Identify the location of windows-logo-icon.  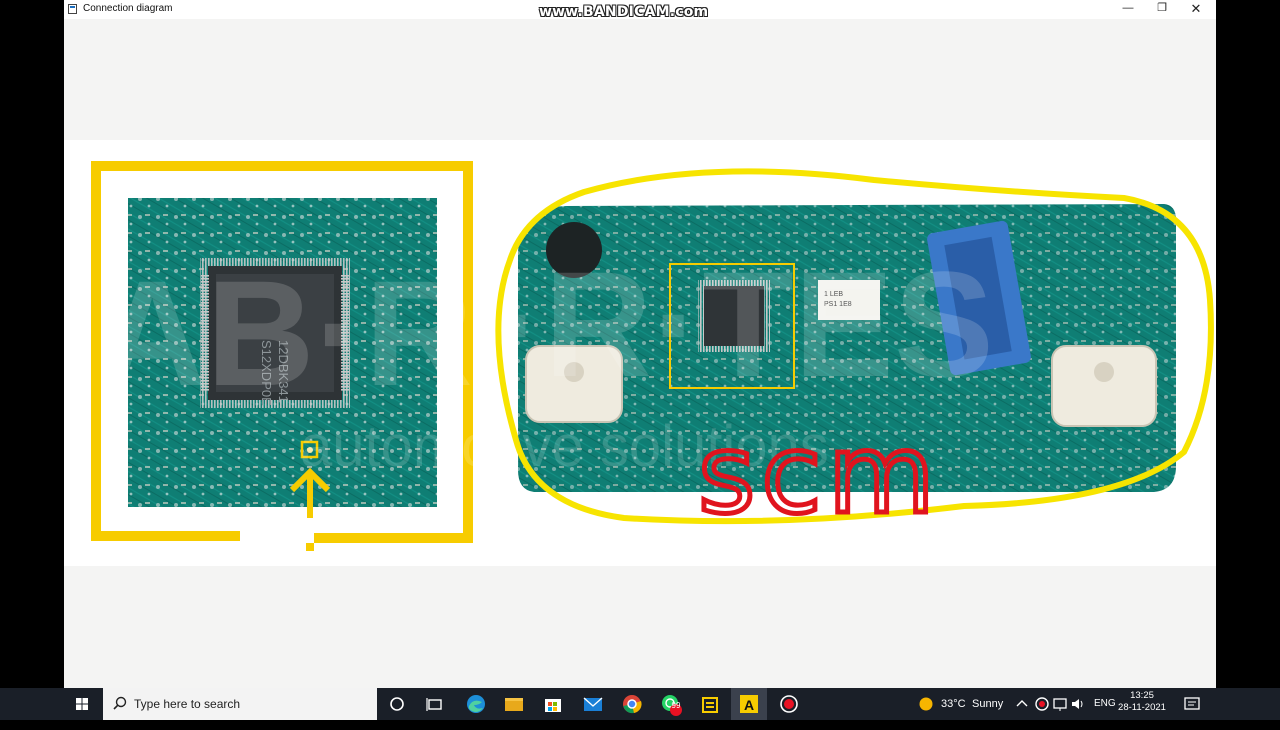
(82, 704).